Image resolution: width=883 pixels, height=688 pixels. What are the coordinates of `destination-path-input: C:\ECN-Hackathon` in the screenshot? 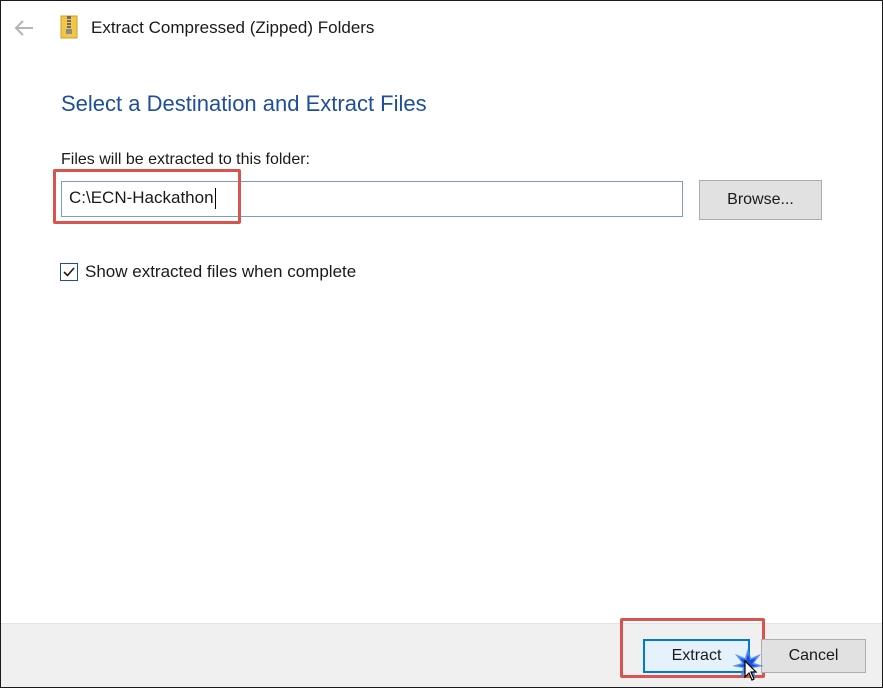 It's located at (372, 199).